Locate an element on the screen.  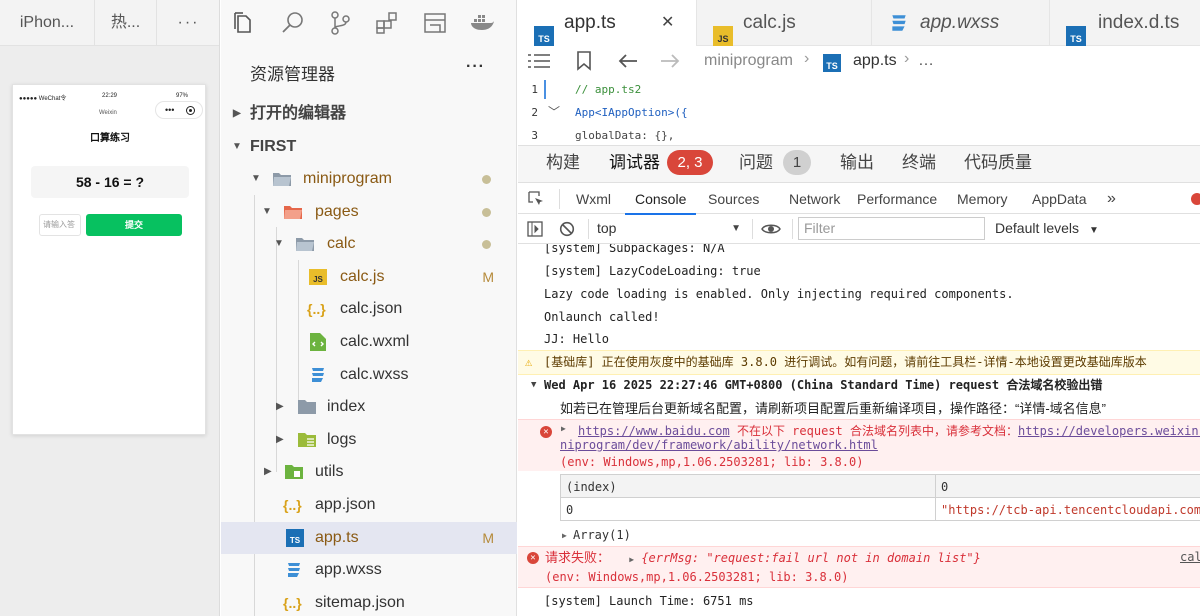
project-root-section: ▼ FIRST is located at coordinates (369, 147).